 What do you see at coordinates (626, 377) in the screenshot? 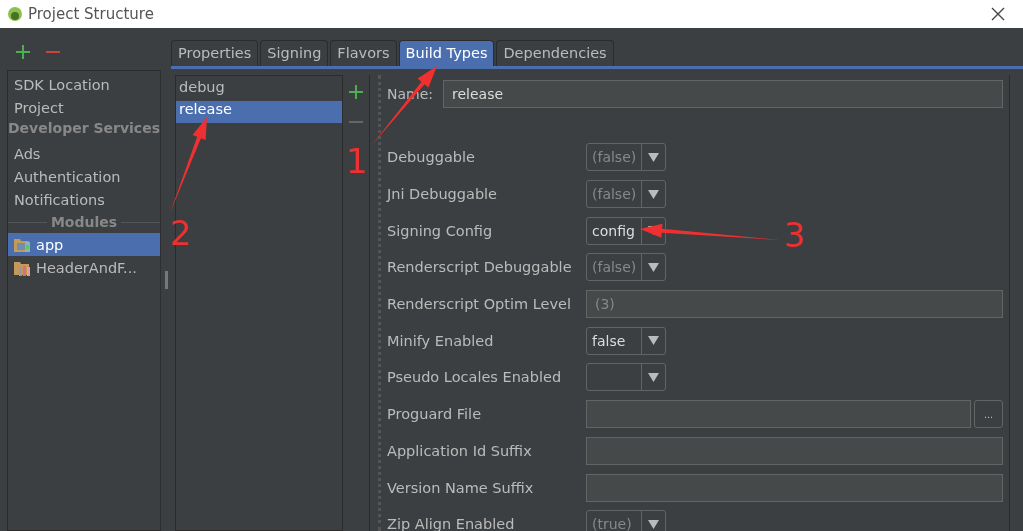
I see `dropdown` at bounding box center [626, 377].